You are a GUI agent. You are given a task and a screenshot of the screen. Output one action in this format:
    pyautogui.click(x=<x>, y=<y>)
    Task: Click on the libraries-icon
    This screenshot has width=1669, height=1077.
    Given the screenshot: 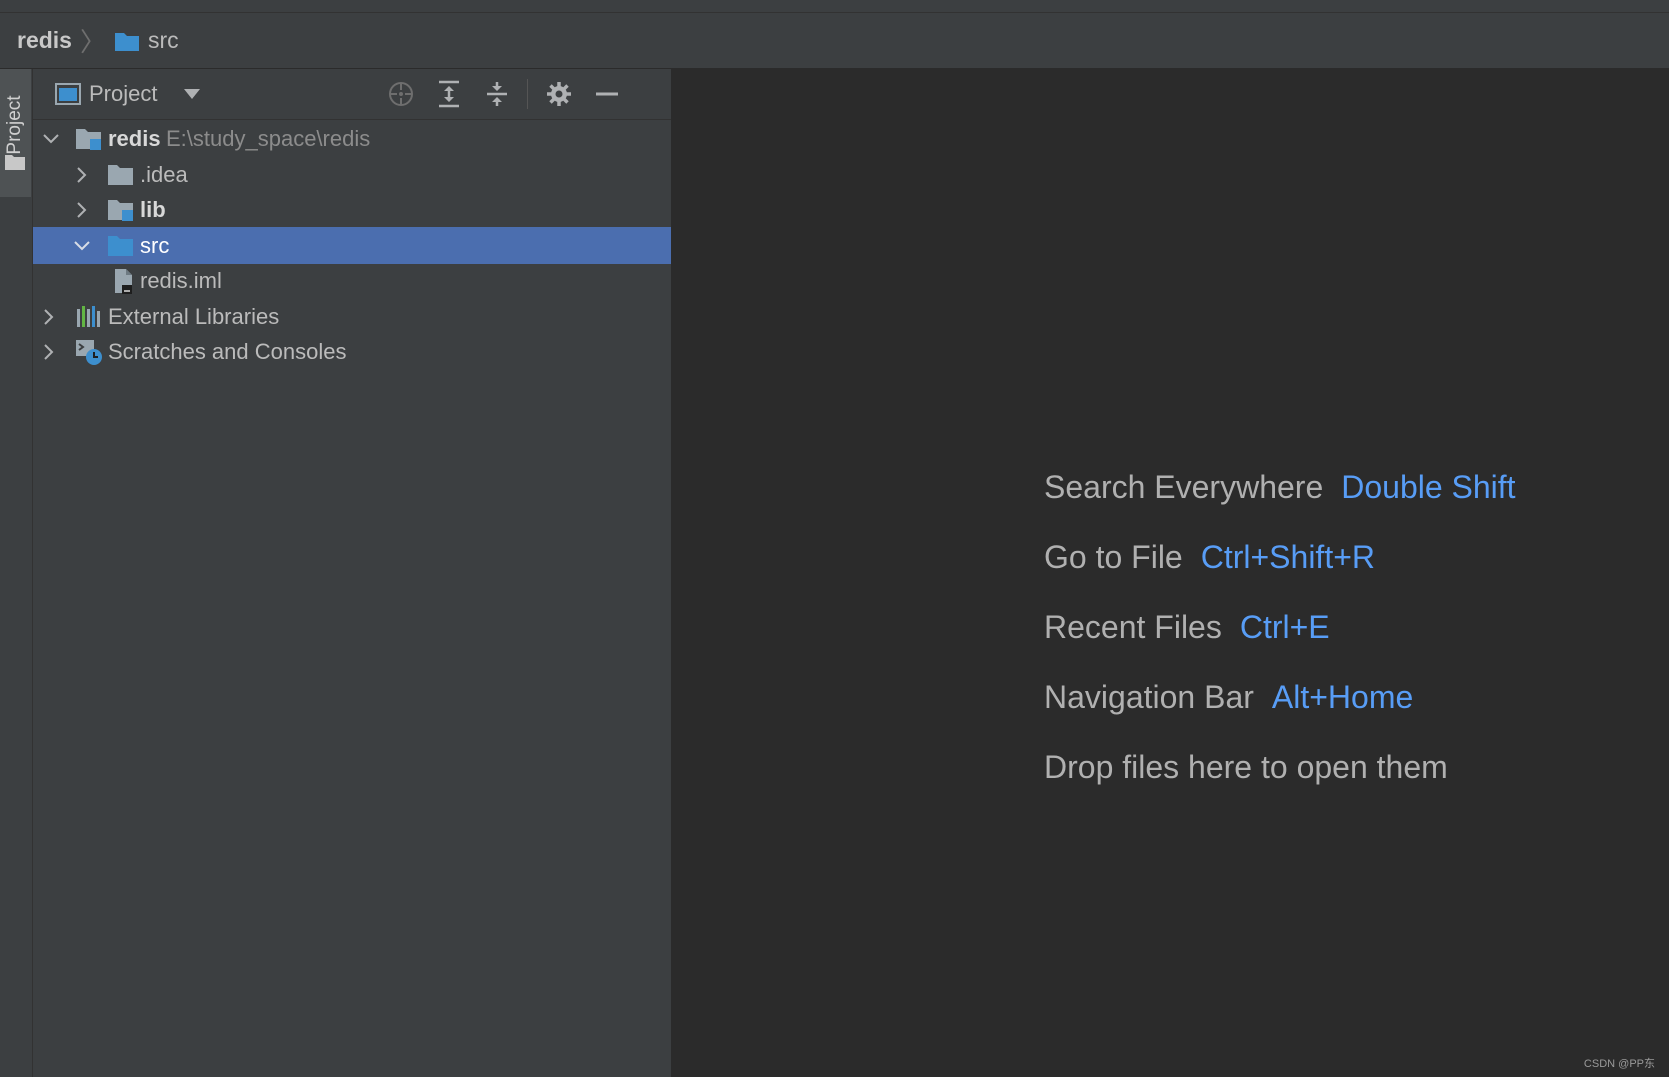 What is the action you would take?
    pyautogui.click(x=88, y=316)
    